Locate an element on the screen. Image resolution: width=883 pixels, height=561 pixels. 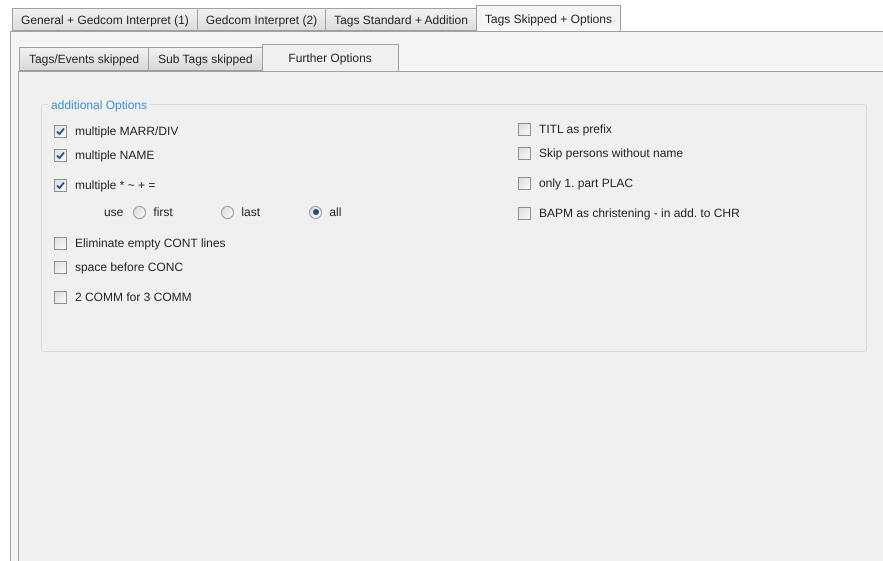
radio-label: last is located at coordinates (250, 212).